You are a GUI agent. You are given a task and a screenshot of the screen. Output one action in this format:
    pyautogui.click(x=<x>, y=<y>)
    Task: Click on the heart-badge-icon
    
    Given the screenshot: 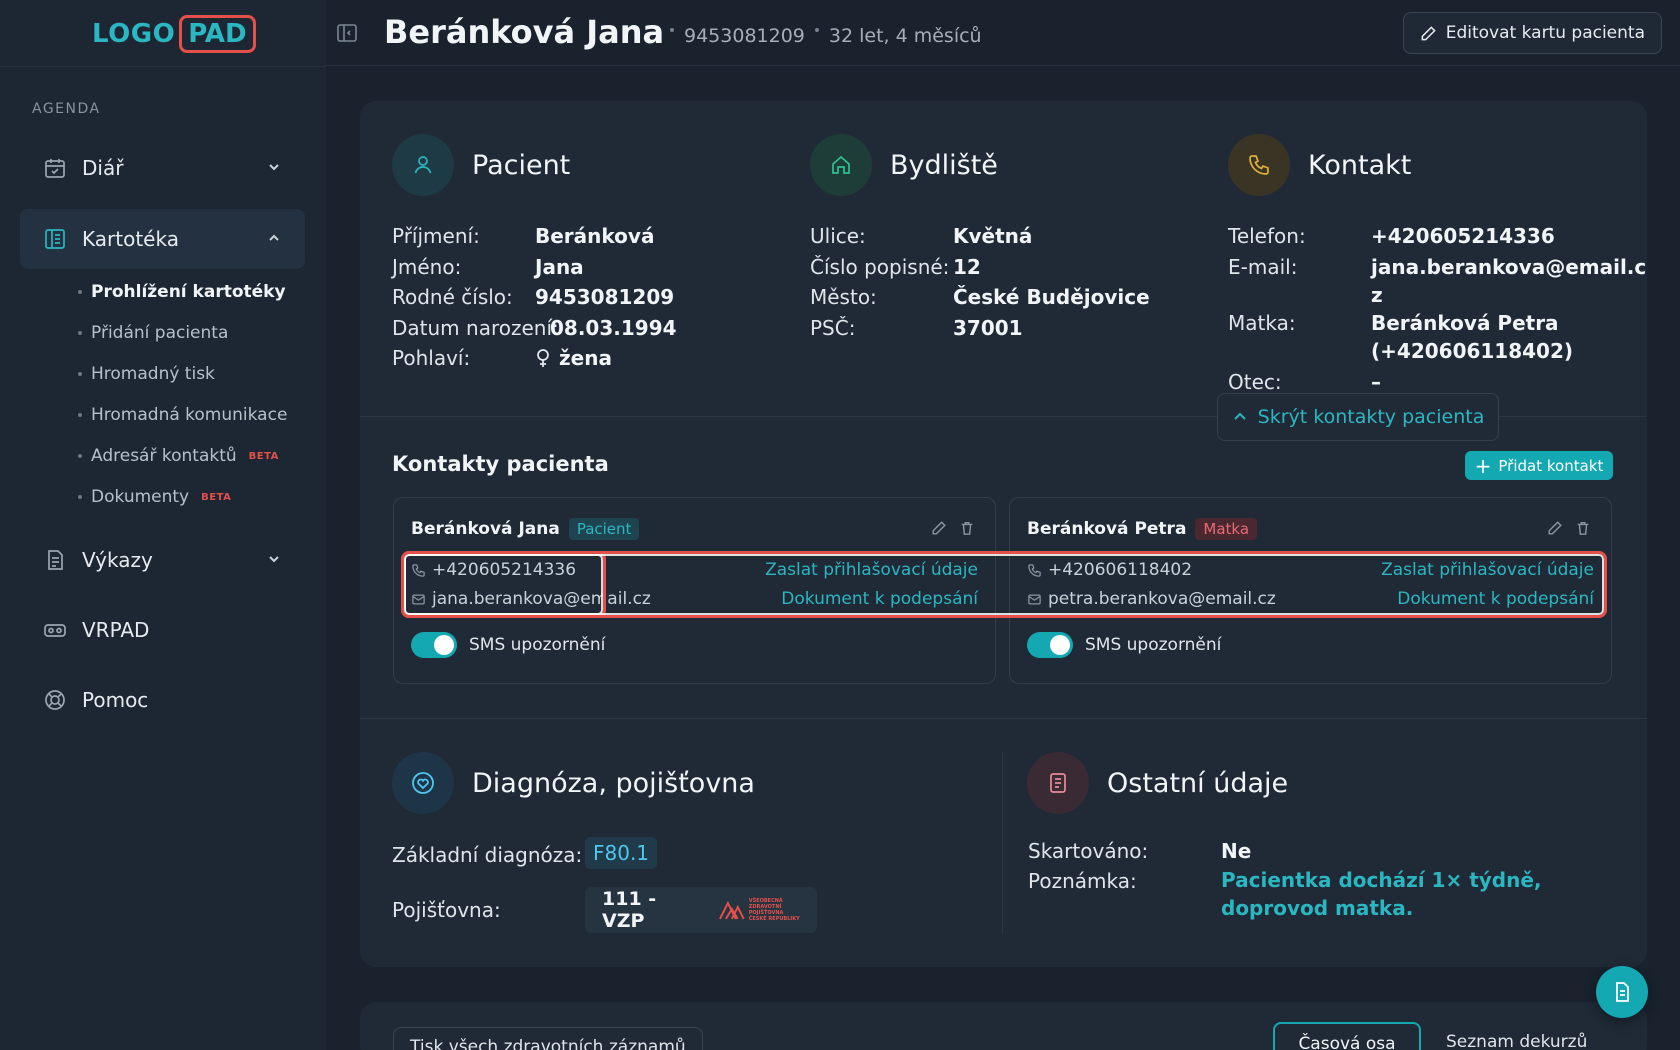 What is the action you would take?
    pyautogui.click(x=423, y=783)
    